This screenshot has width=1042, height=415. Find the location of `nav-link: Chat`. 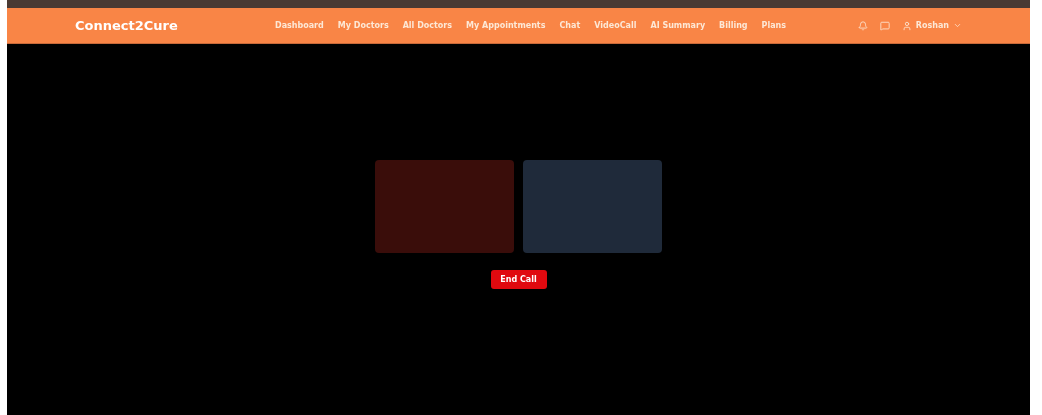

nav-link: Chat is located at coordinates (570, 25).